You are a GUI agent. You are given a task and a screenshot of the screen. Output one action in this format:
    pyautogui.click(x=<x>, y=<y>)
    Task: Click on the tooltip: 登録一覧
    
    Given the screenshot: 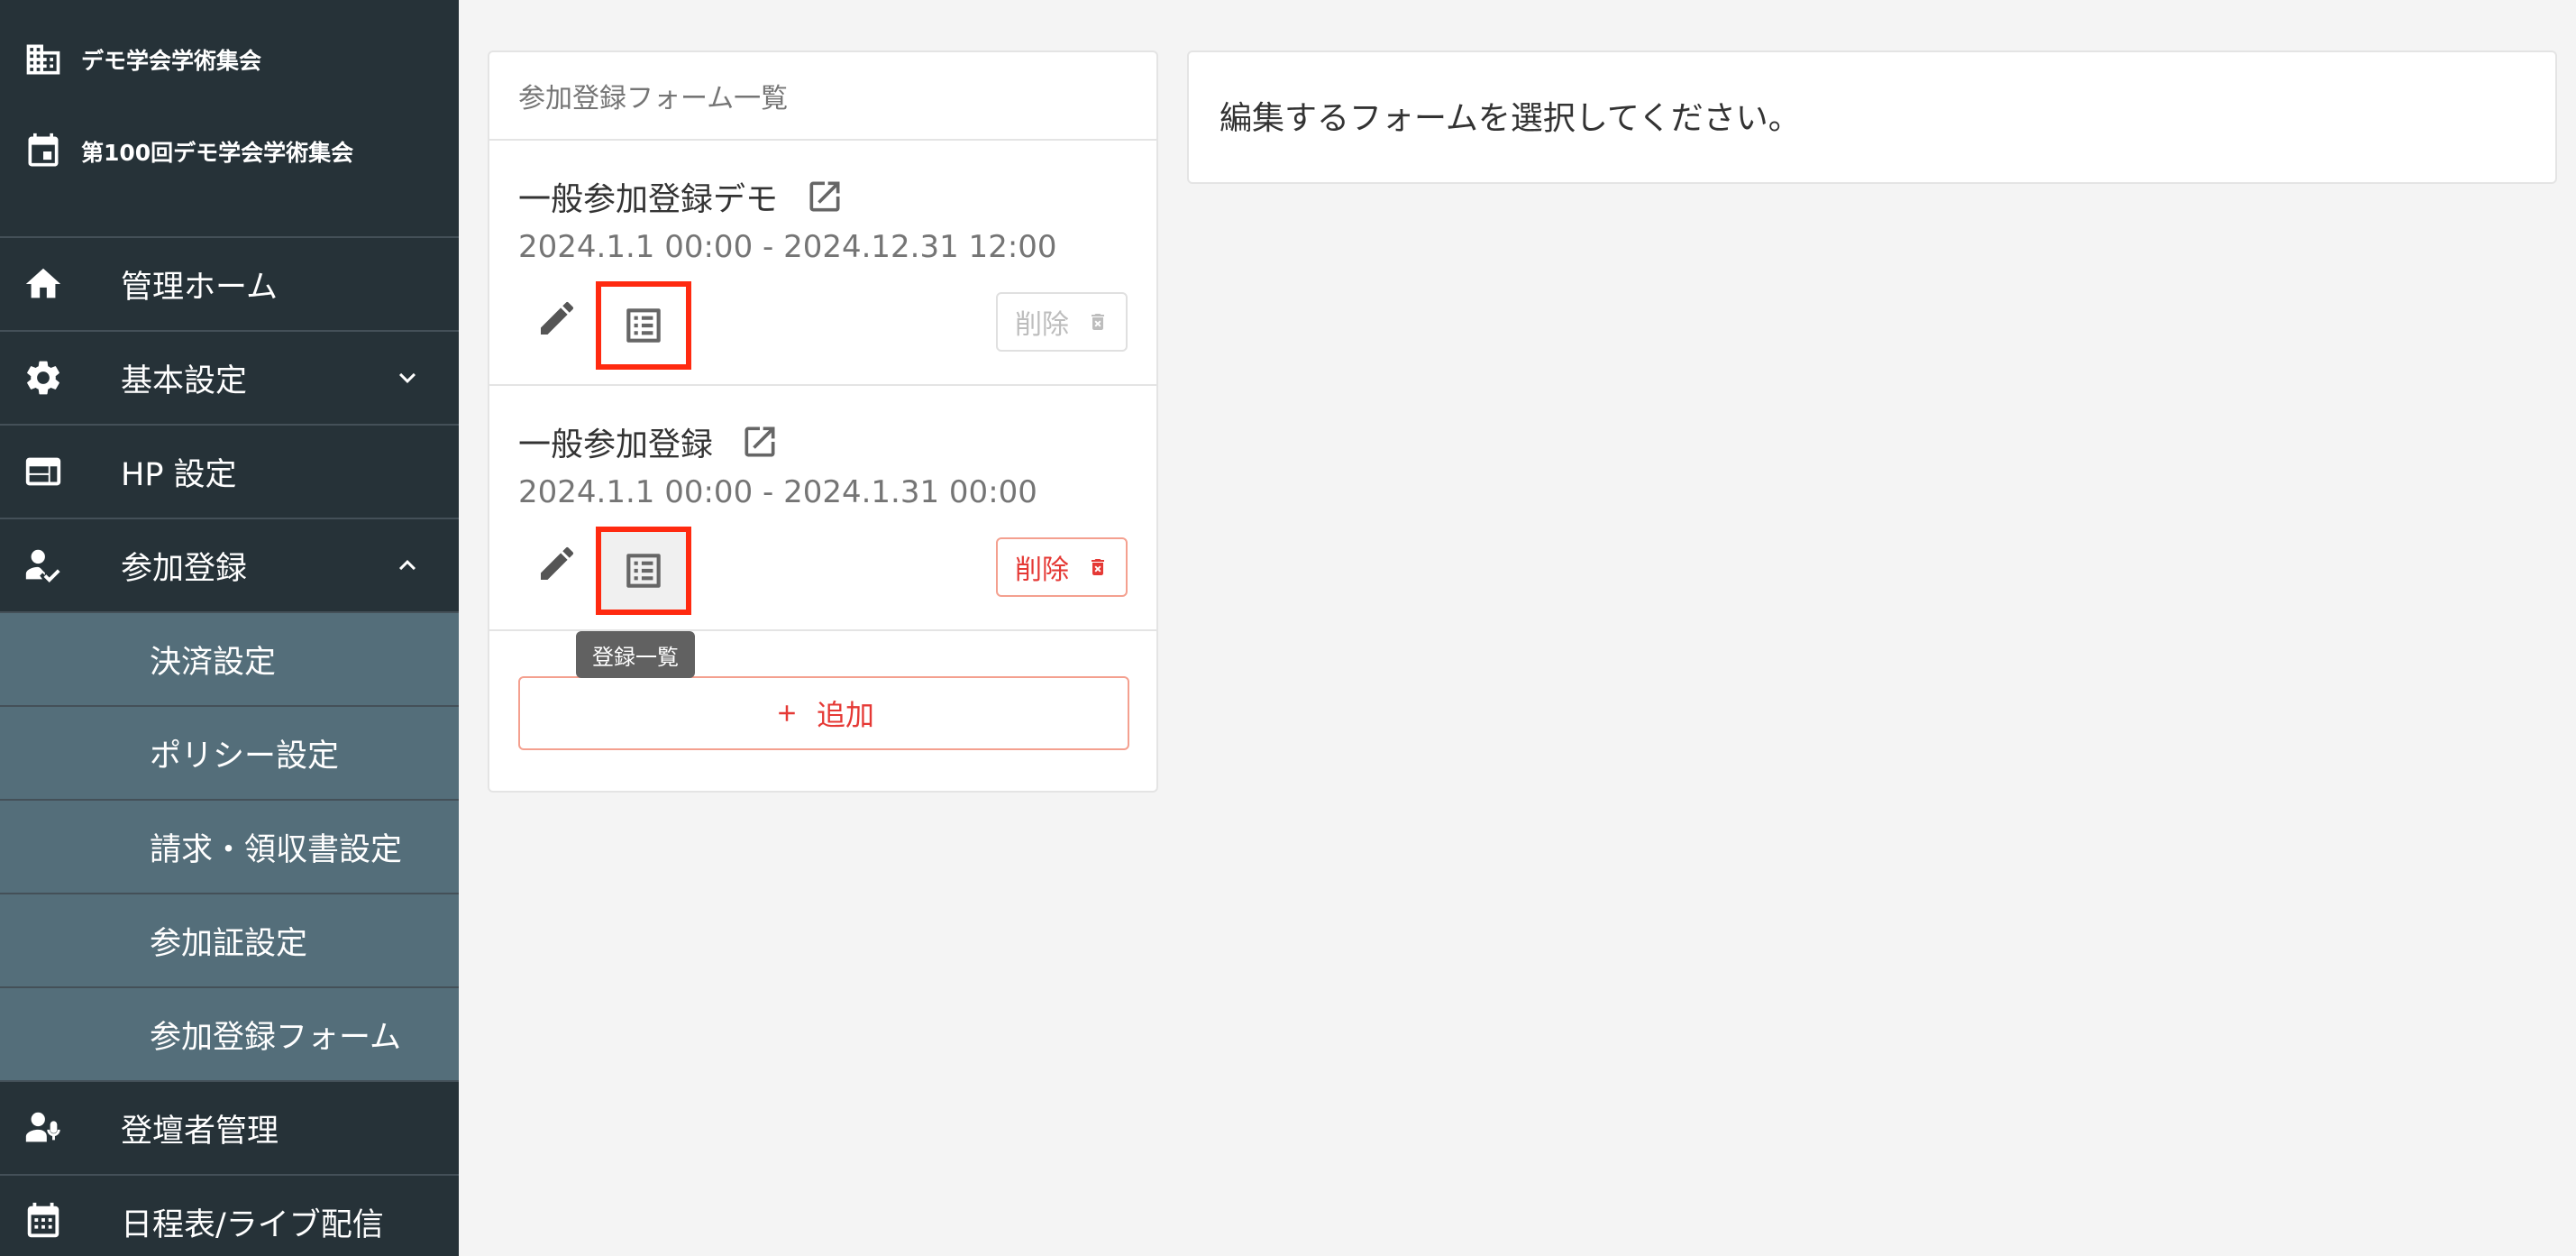 What is the action you would take?
    pyautogui.click(x=635, y=654)
    